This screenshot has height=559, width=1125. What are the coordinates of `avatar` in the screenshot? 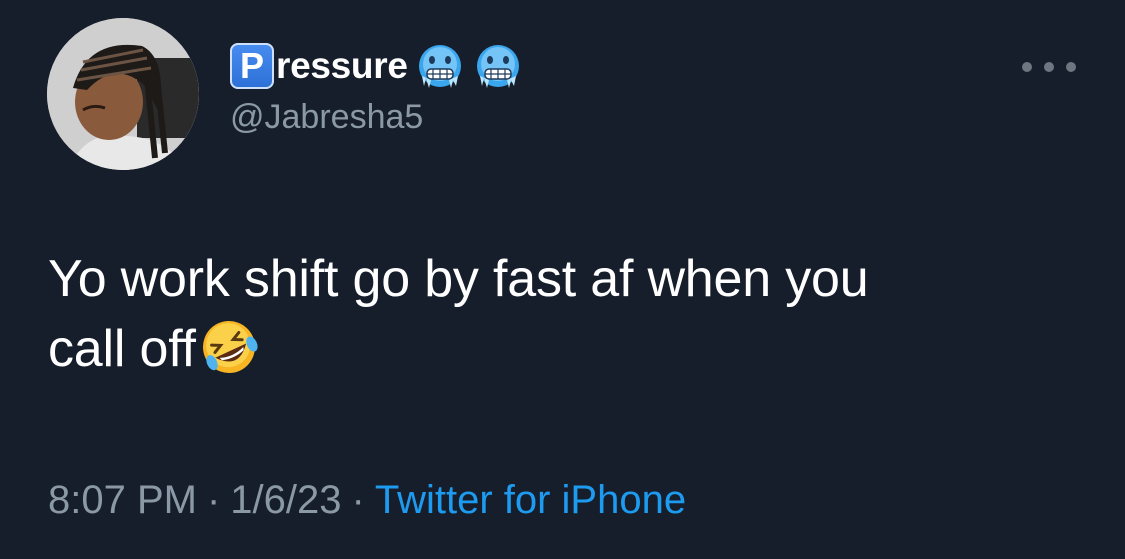 It's located at (123, 94).